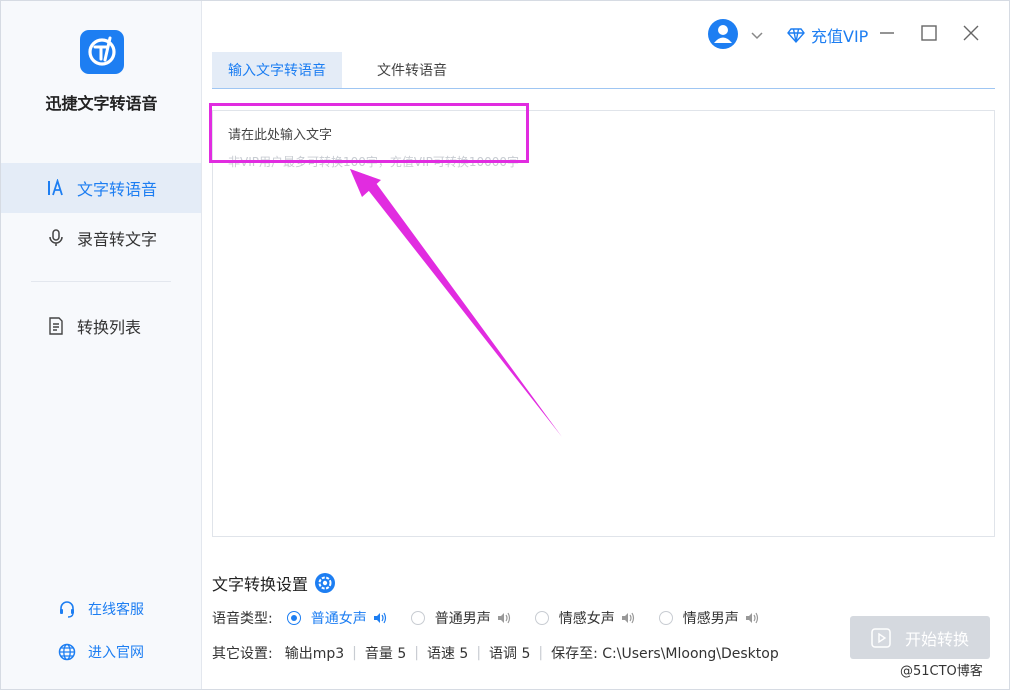  Describe the element at coordinates (56, 188) in the screenshot. I see `text-icon` at that location.